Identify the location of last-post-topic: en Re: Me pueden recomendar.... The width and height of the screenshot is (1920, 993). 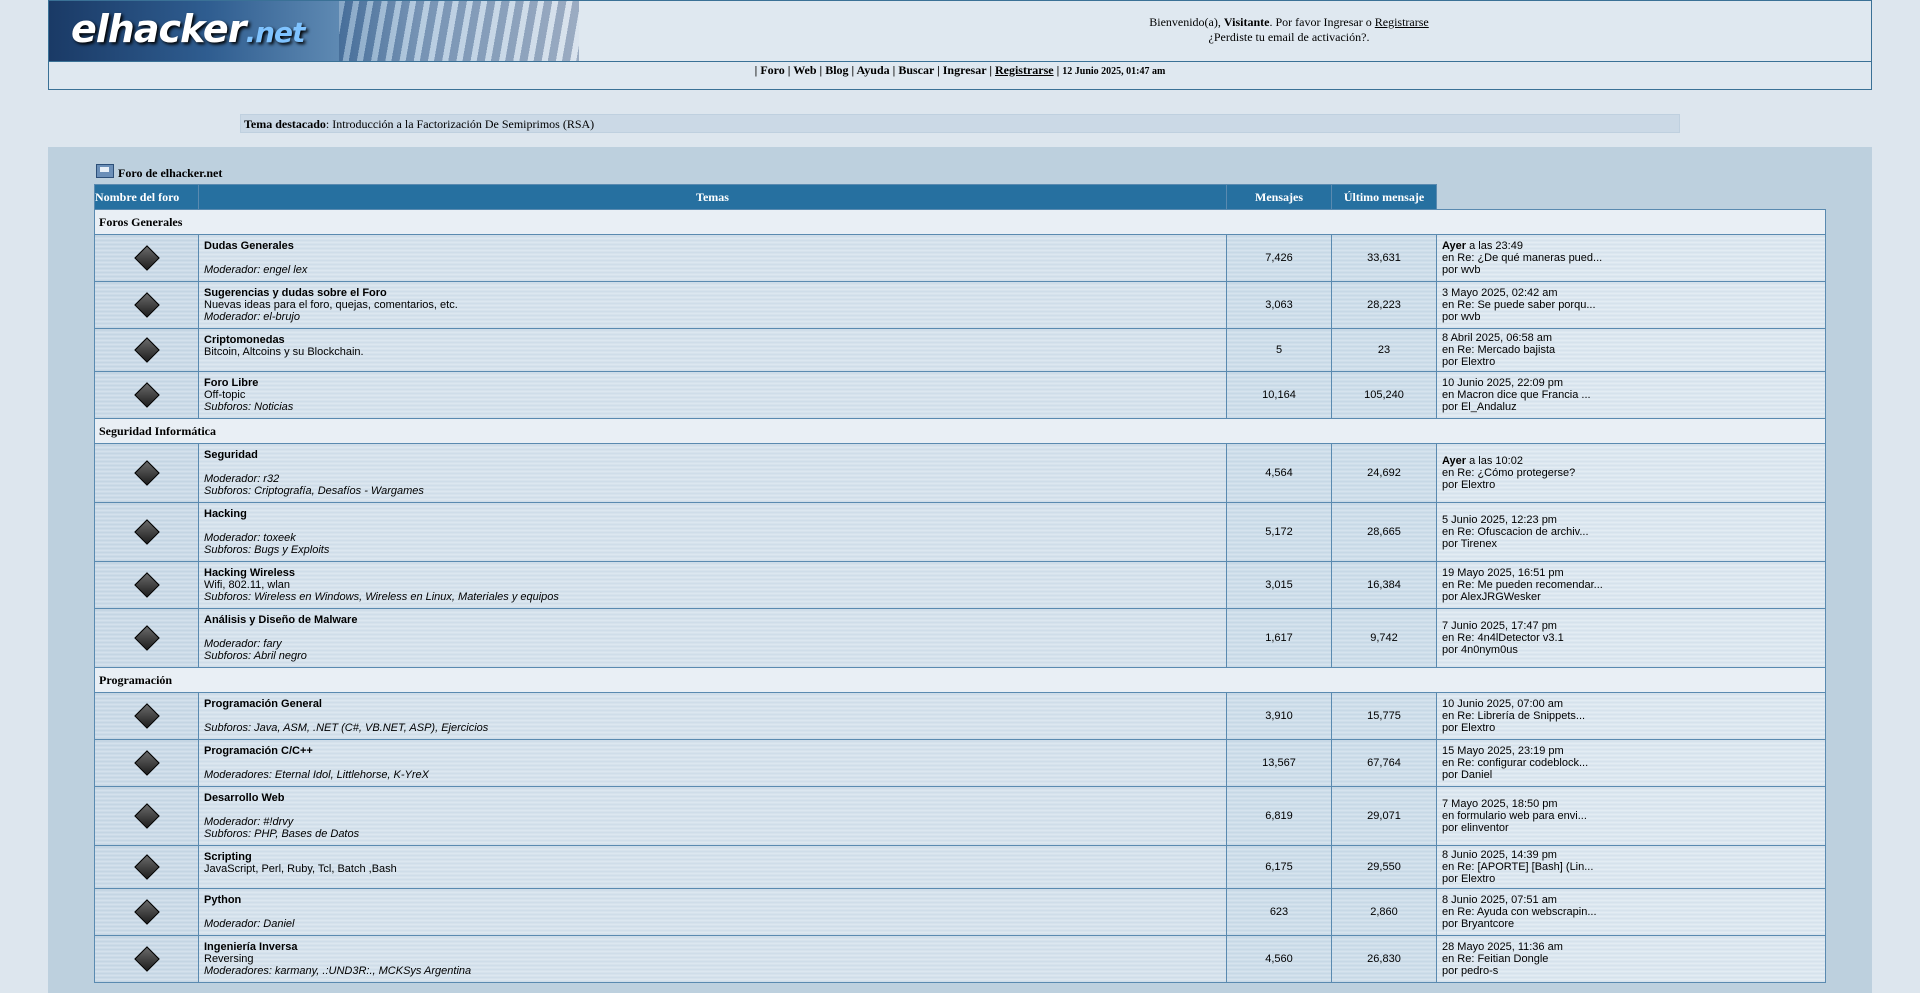
(1631, 585).